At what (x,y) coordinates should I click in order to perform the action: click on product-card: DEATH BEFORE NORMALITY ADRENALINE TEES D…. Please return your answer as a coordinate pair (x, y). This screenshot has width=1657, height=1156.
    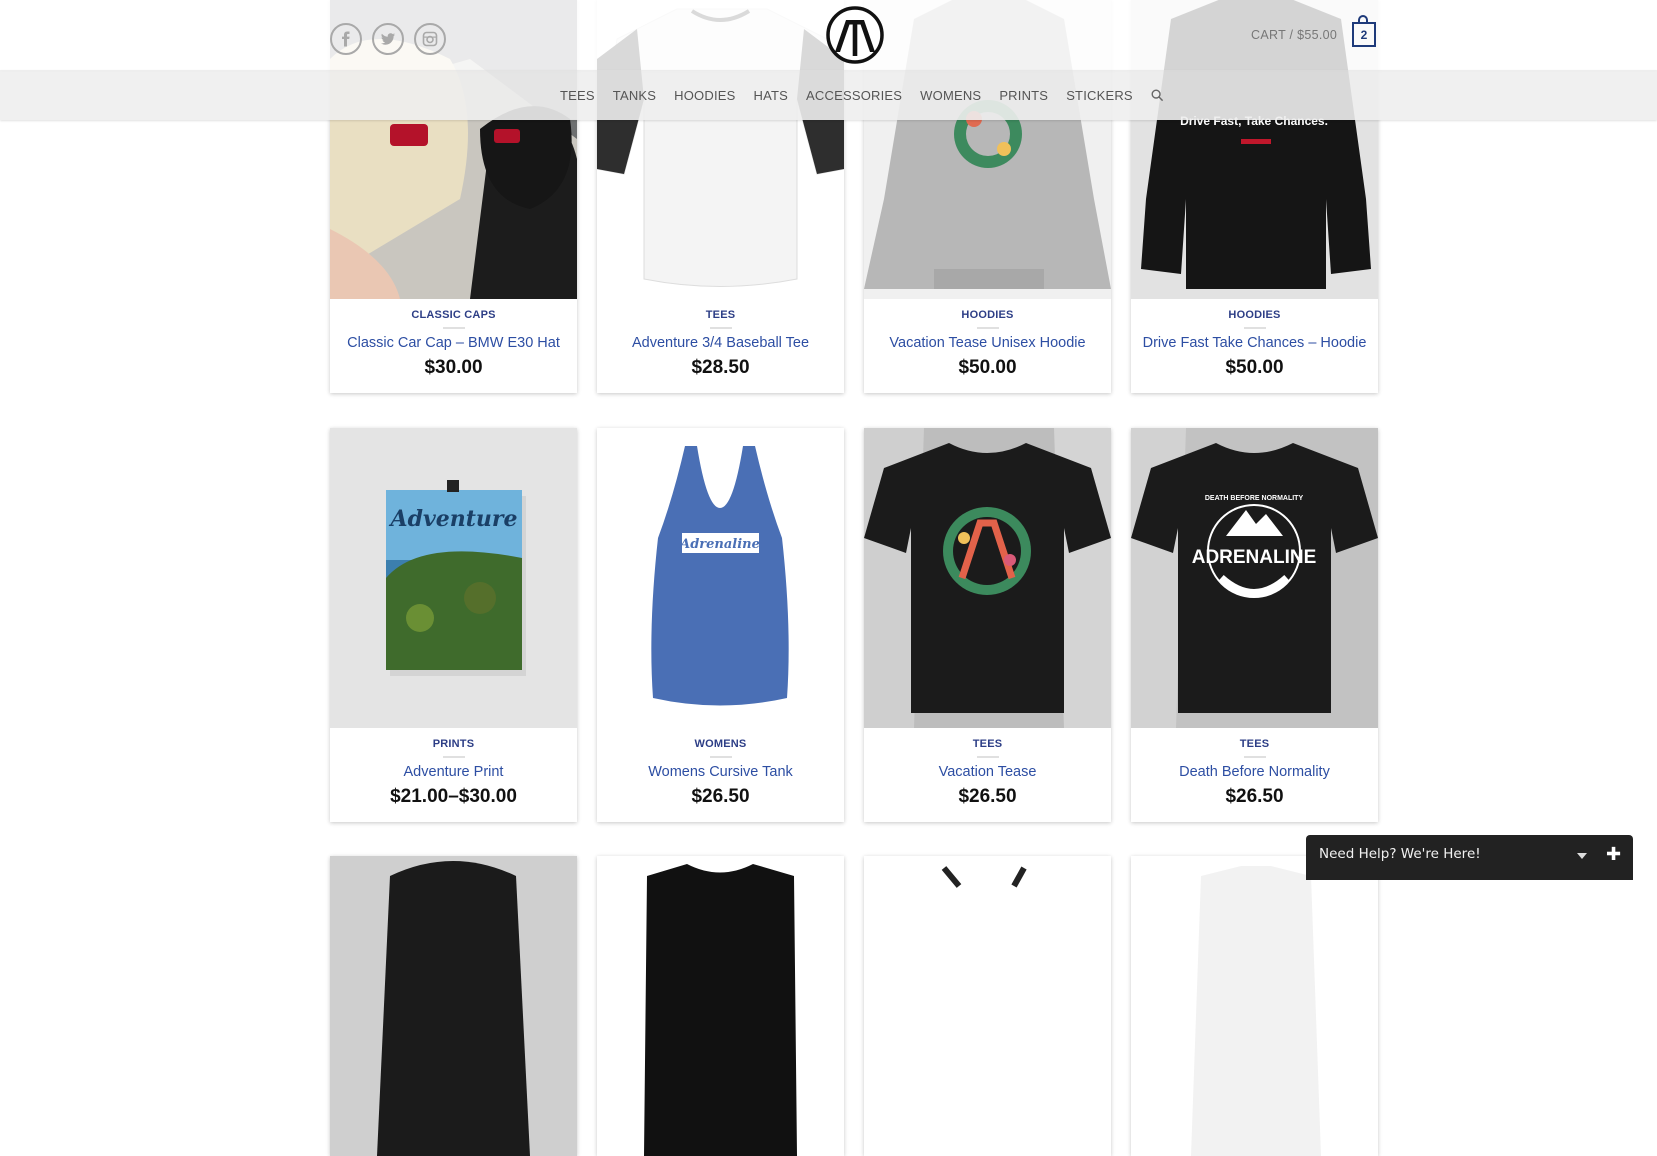
    Looking at the image, I should click on (1254, 625).